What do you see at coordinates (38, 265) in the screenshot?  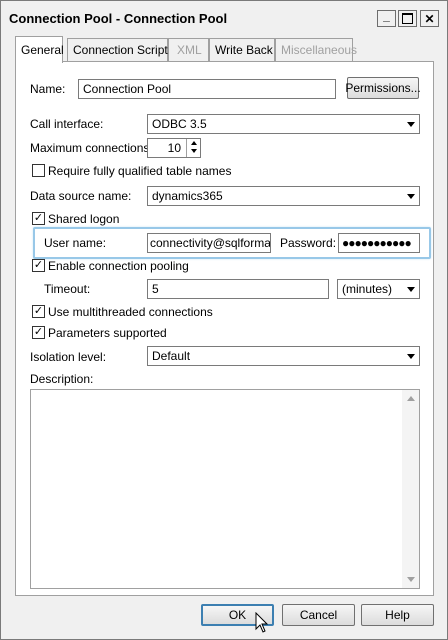 I see `enable-pooling-checkbox: ✓` at bounding box center [38, 265].